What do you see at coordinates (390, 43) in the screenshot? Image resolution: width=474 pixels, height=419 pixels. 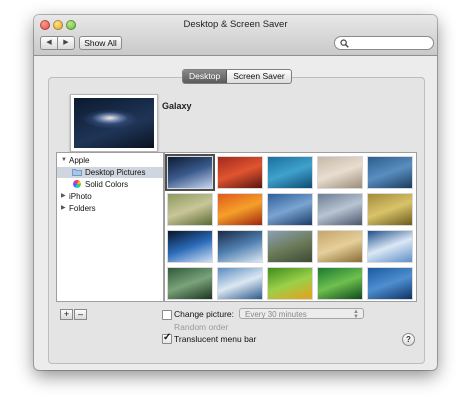 I see `search-input` at bounding box center [390, 43].